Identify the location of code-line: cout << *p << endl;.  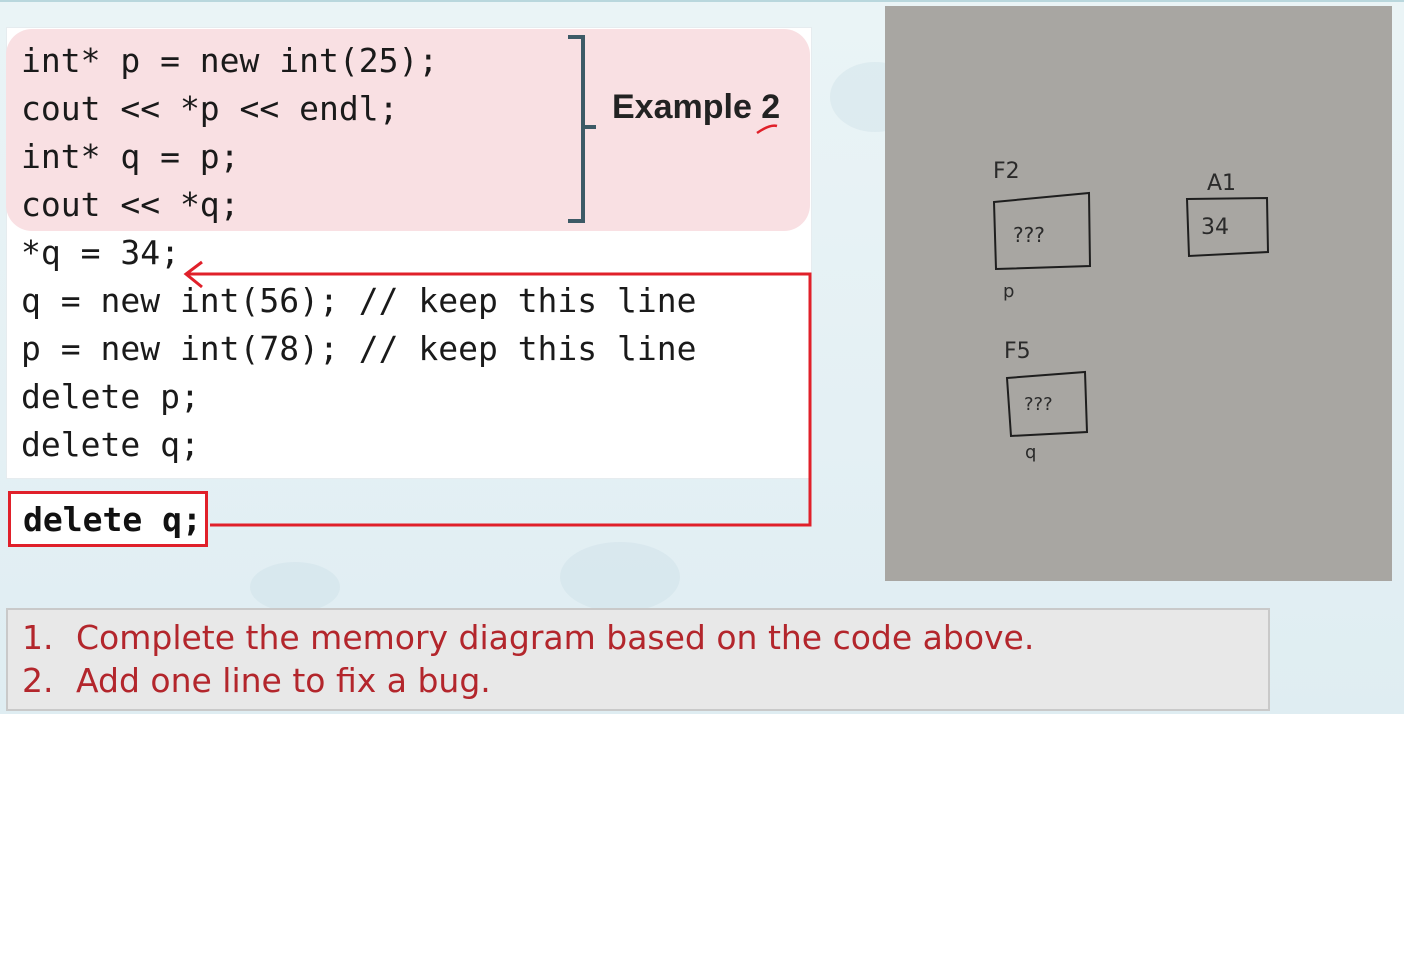
(210, 108).